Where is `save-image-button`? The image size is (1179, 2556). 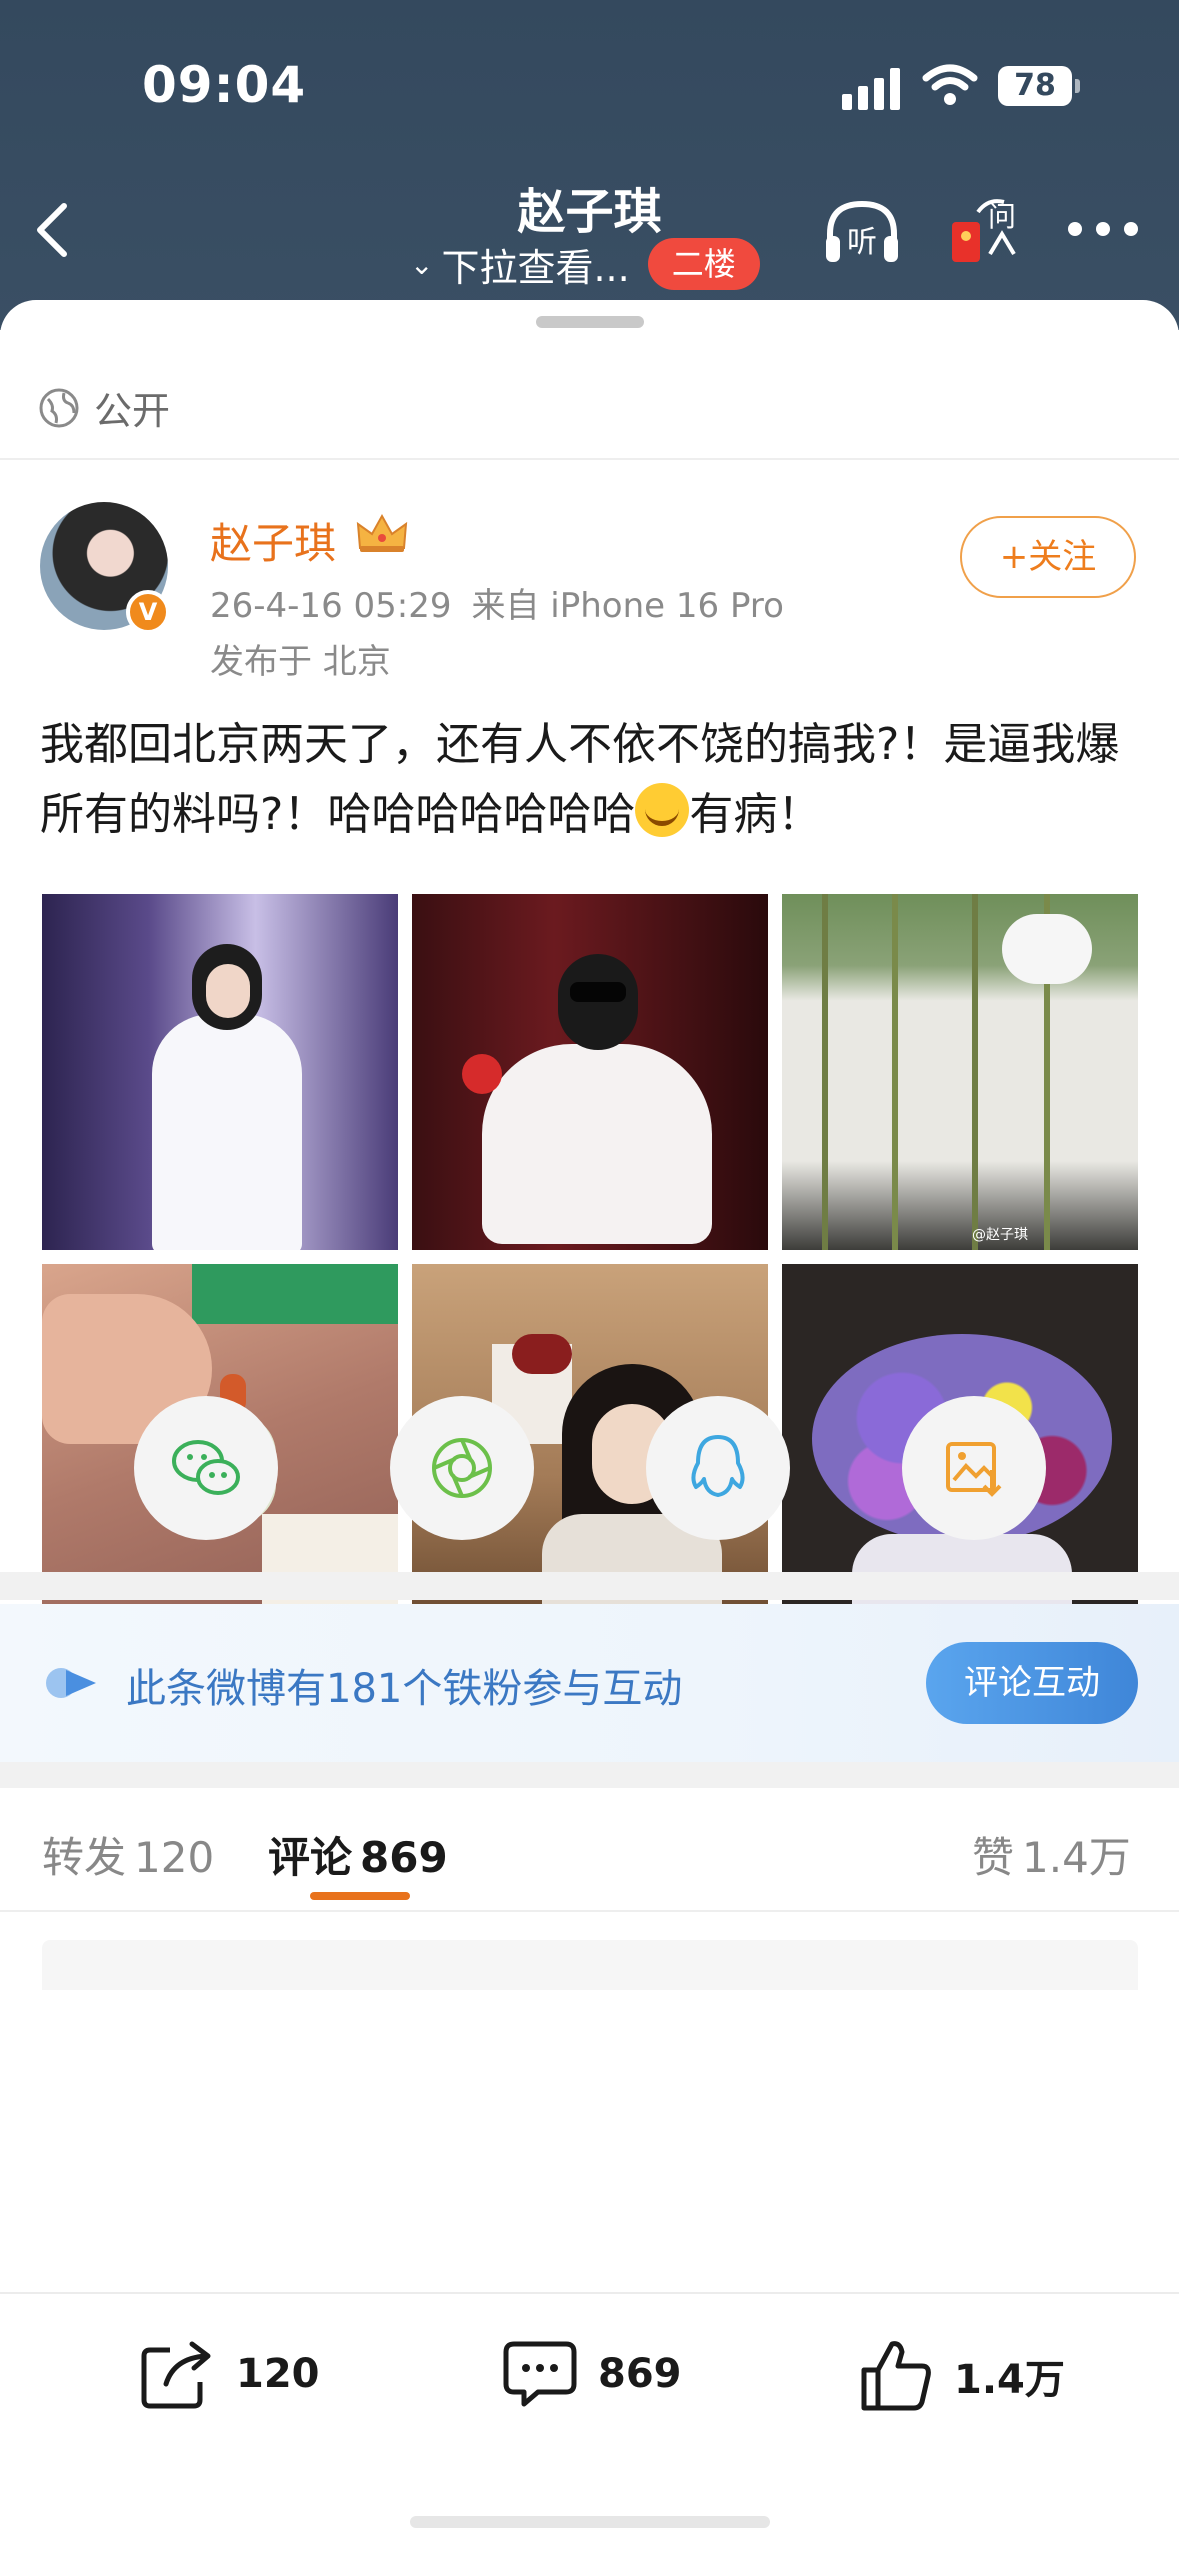 save-image-button is located at coordinates (974, 1468).